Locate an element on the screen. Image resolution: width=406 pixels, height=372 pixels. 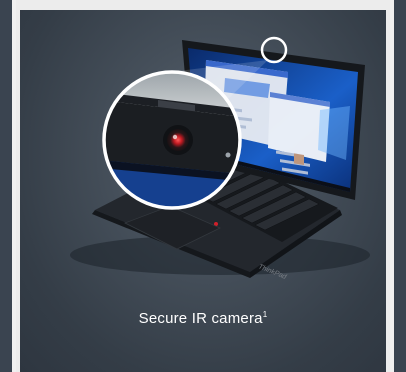
right-neighbor-card-edge is located at coordinates (398, 186).